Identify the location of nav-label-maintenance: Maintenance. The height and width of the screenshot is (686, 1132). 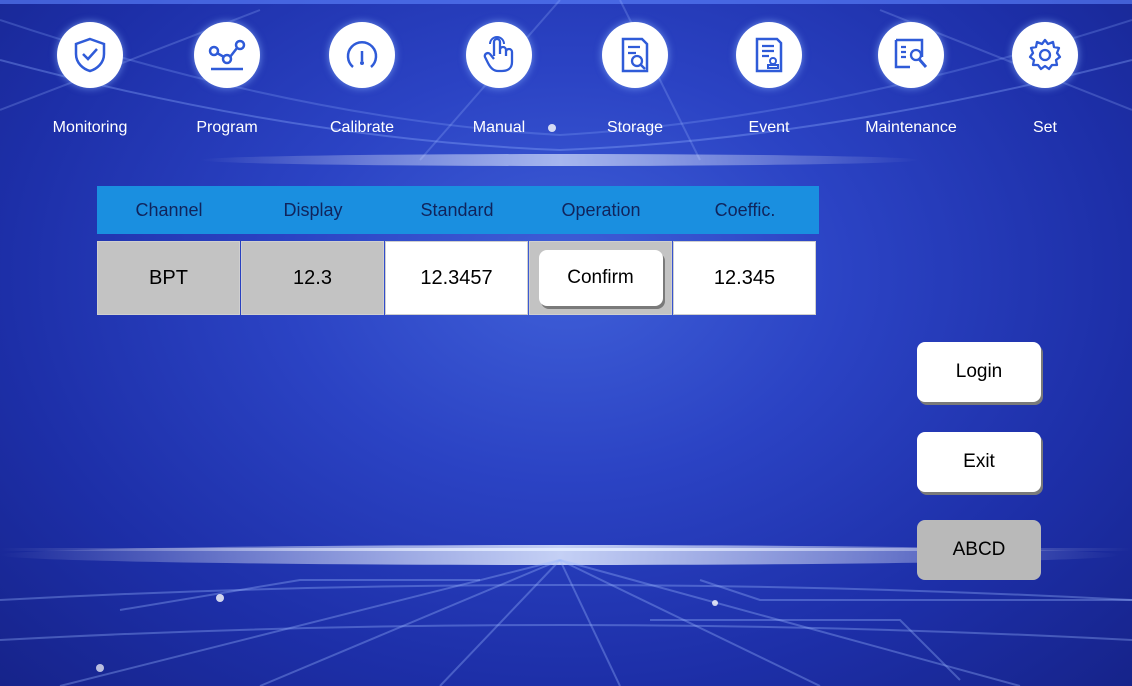
(911, 127).